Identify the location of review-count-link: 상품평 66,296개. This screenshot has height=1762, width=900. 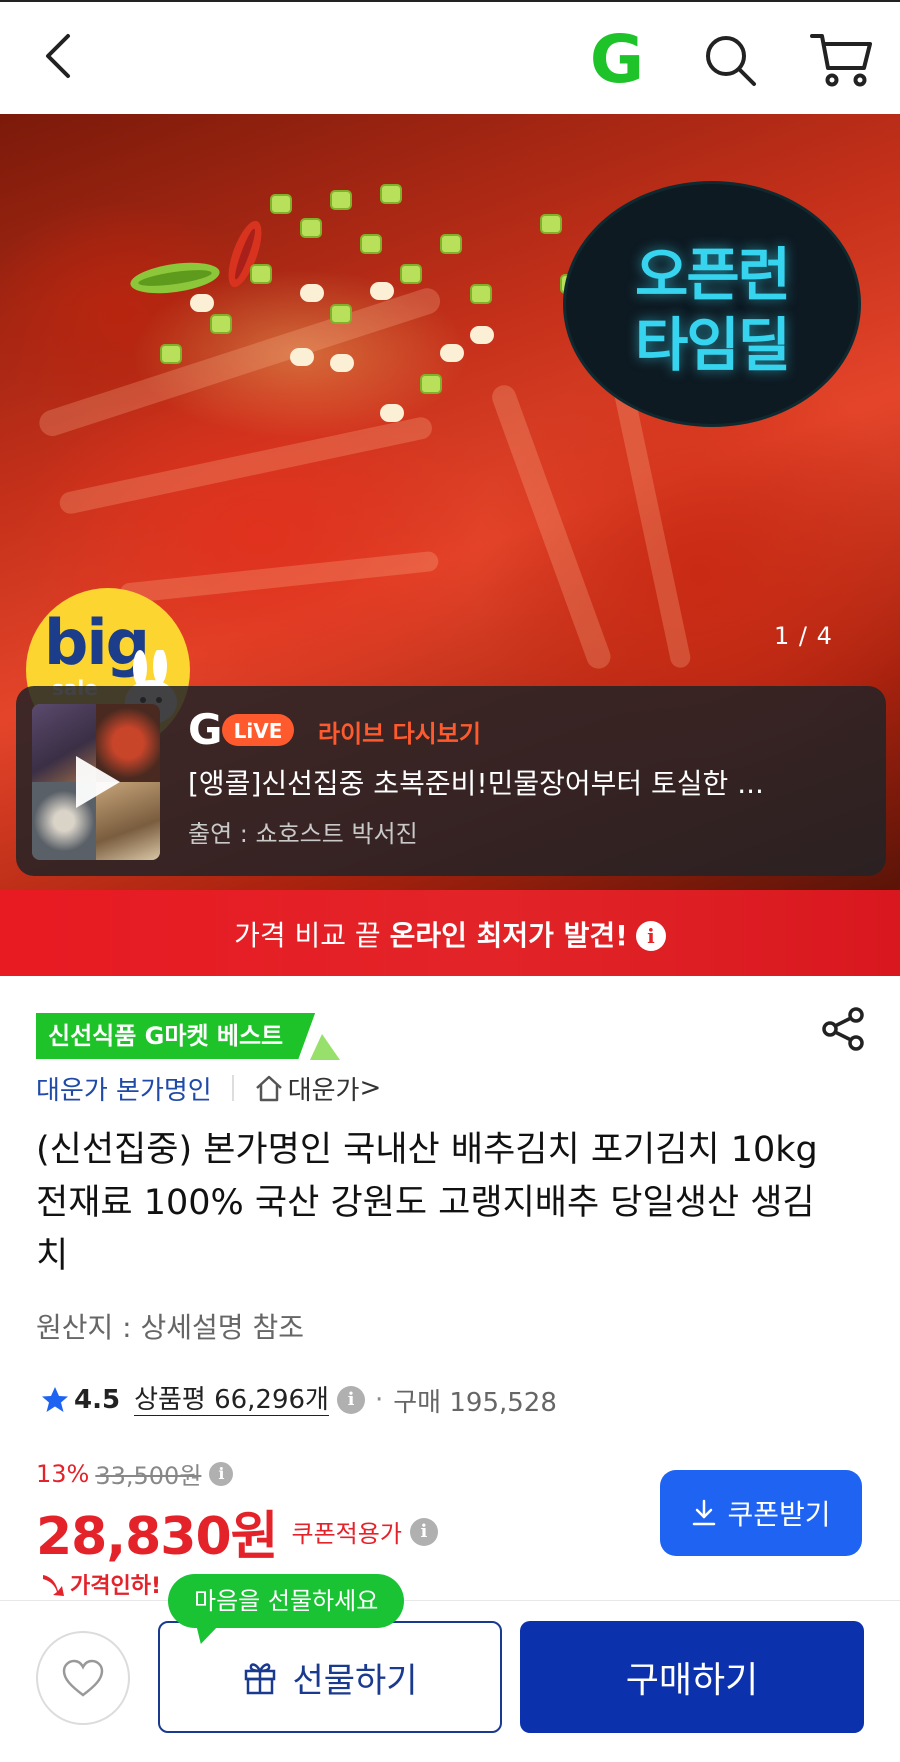
(231, 1400).